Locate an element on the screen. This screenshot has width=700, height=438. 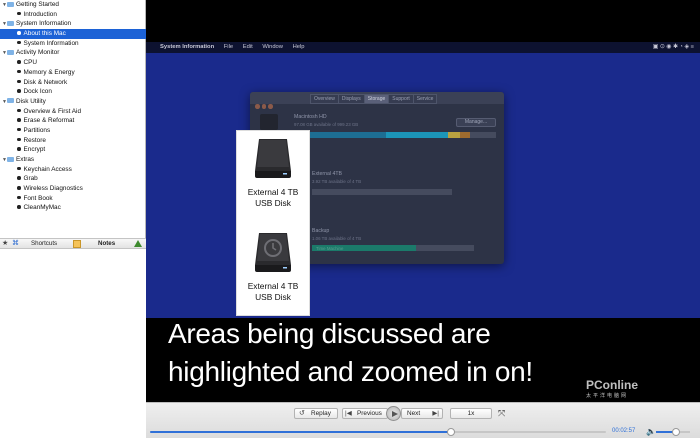
tree-item: Partitions is located at coordinates (73, 131).